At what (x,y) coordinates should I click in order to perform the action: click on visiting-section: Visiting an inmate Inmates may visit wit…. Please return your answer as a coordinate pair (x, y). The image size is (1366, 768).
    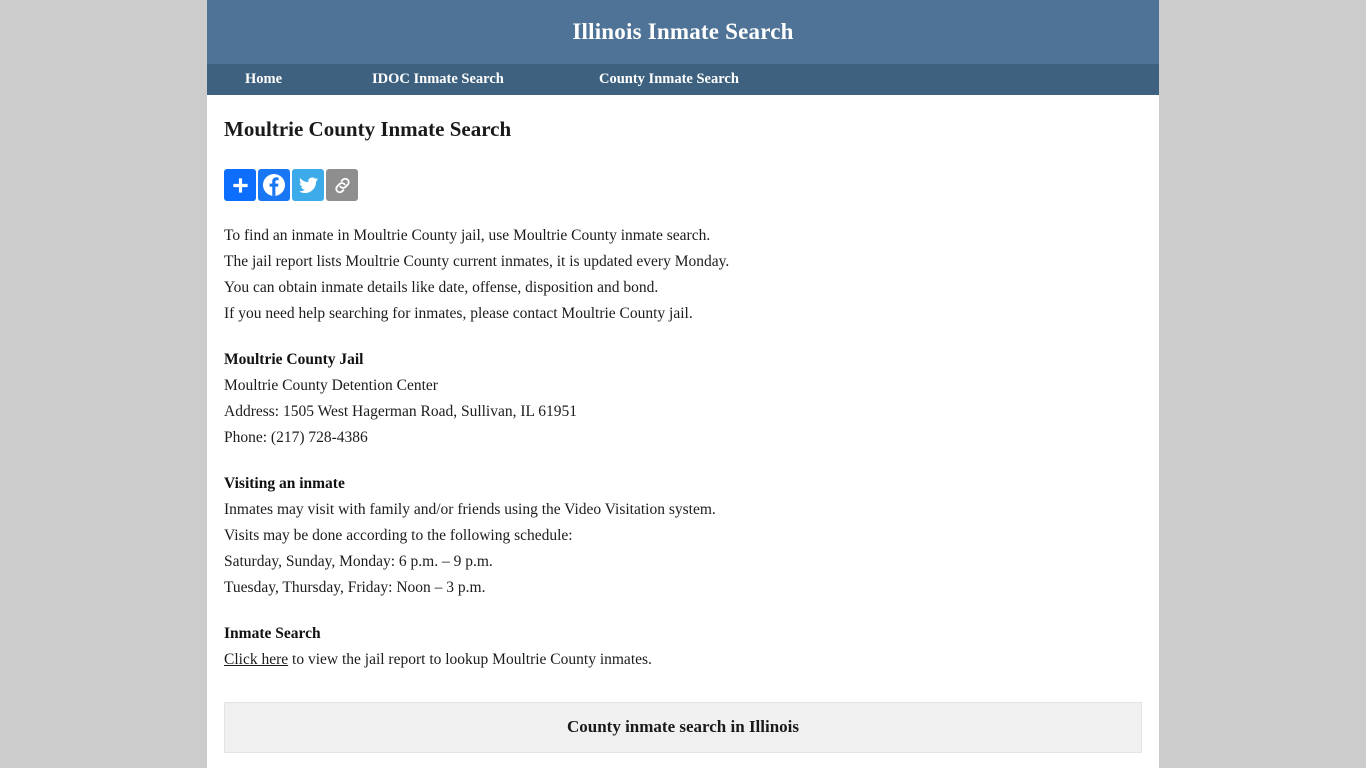
    Looking at the image, I should click on (683, 536).